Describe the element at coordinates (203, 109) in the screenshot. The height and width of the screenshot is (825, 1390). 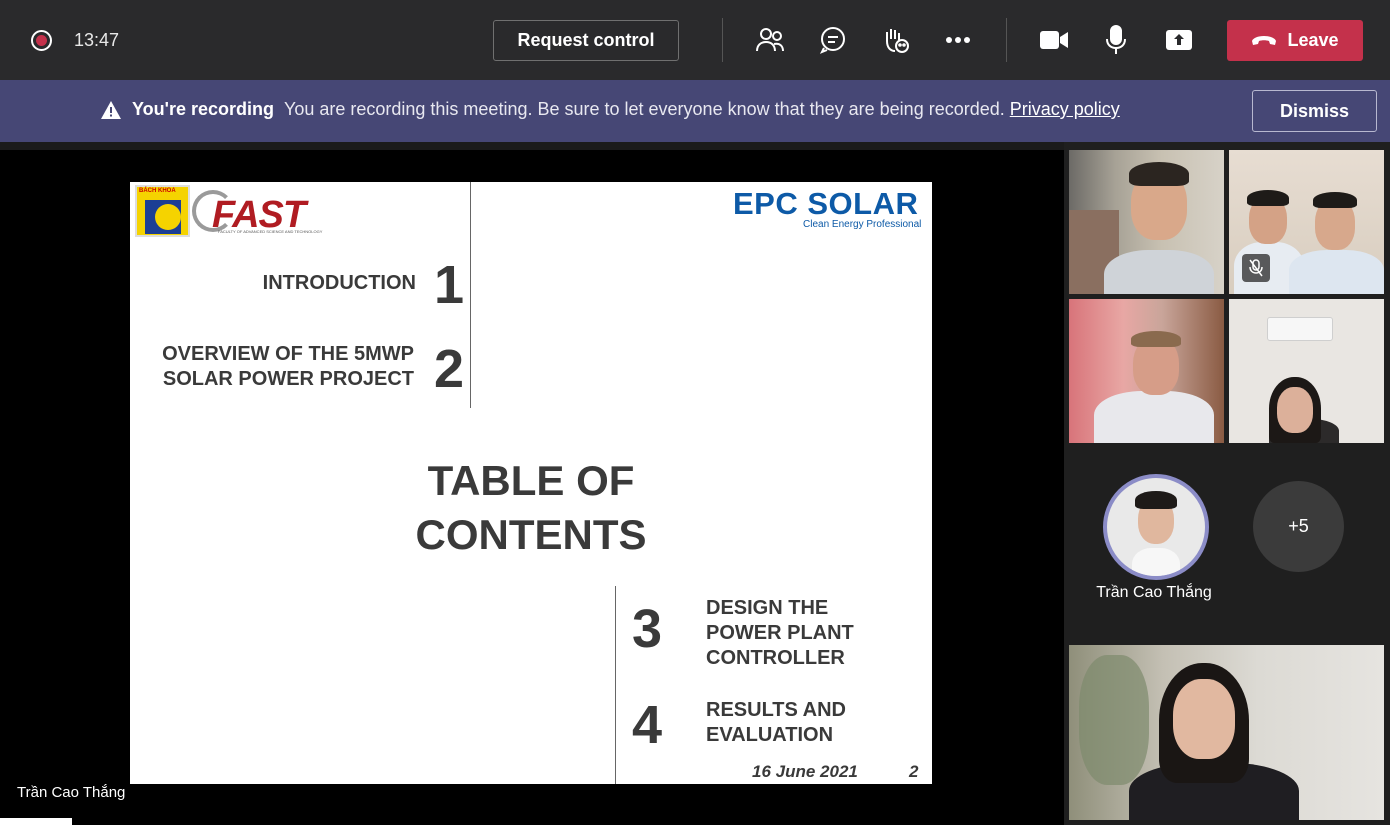
I see `banner-title: You're recording` at that location.